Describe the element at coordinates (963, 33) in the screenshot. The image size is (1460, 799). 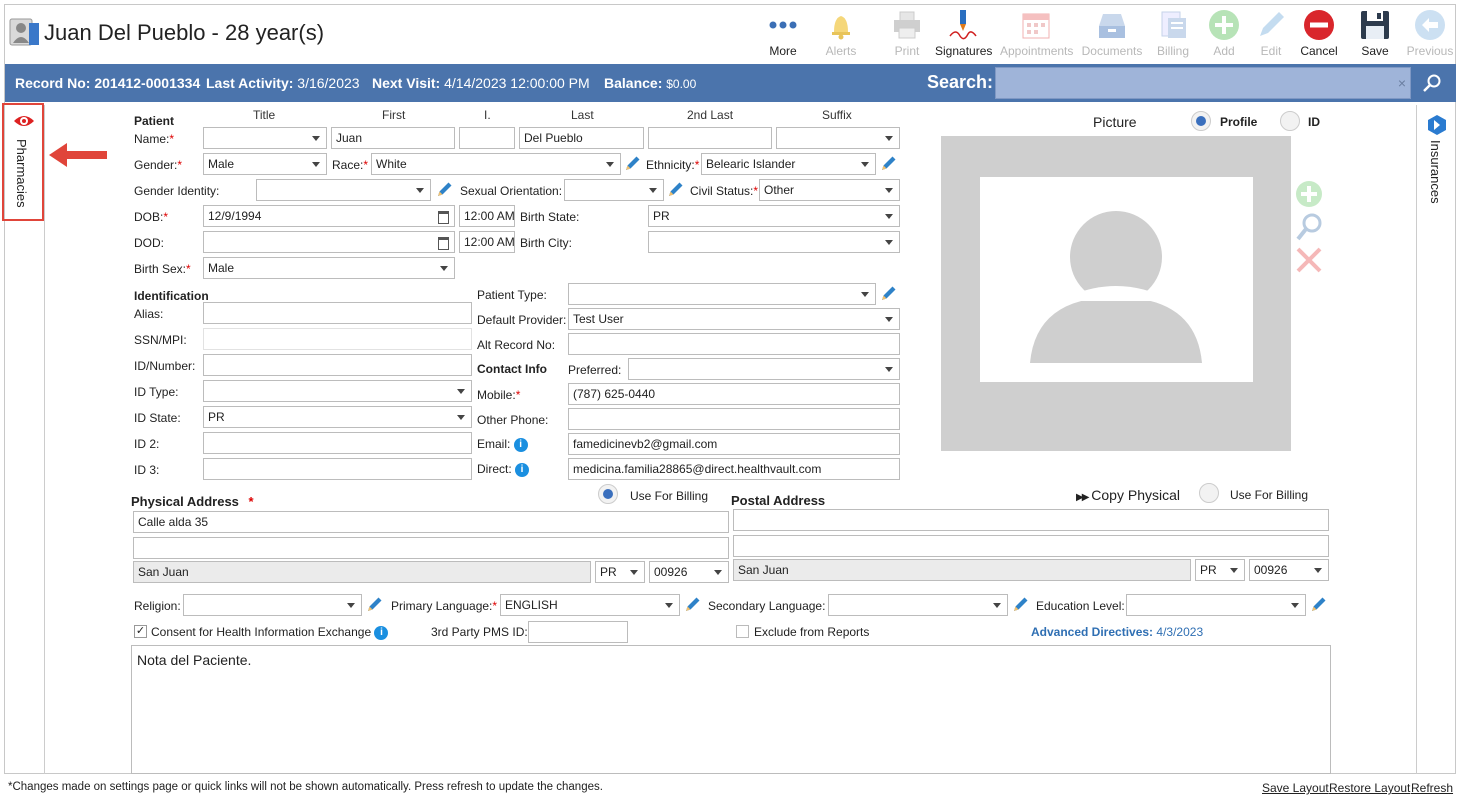
I see `signatures-button: Signatures` at that location.